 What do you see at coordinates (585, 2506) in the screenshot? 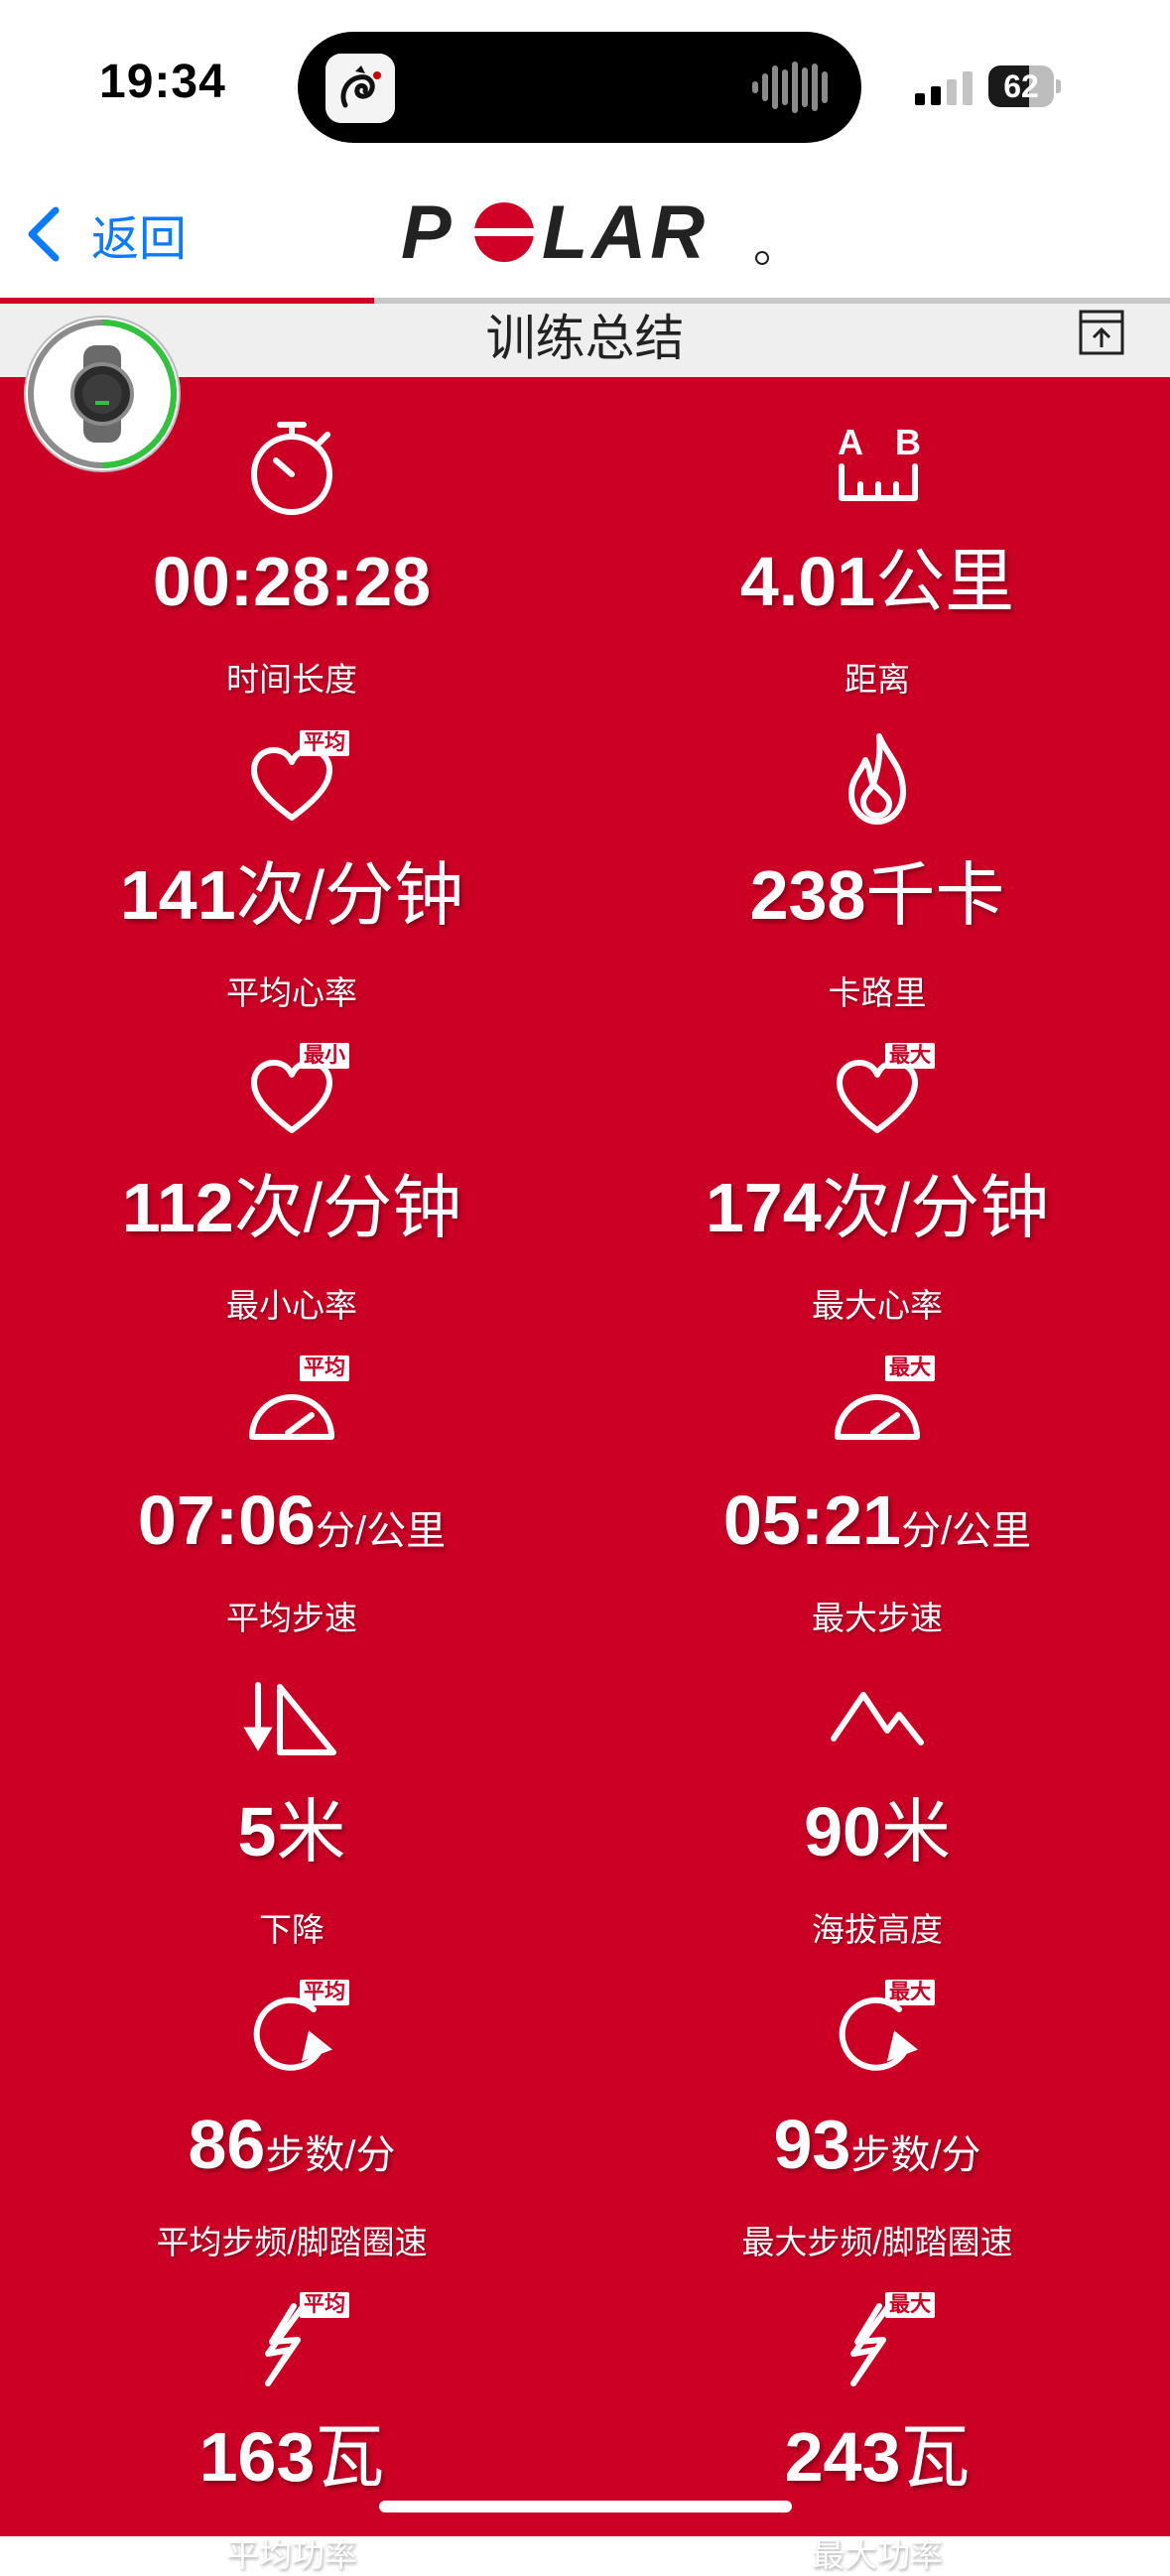
I see `home-indicator` at bounding box center [585, 2506].